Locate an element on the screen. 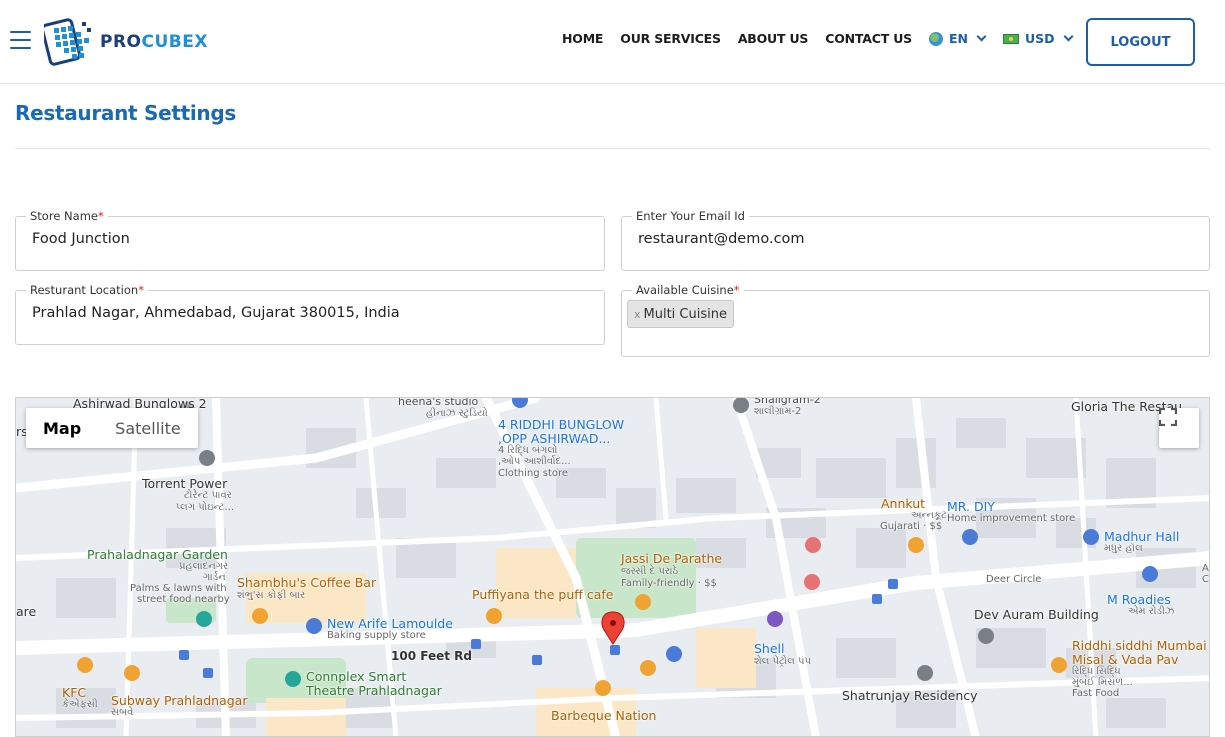  nav-home: HOME is located at coordinates (582, 38).